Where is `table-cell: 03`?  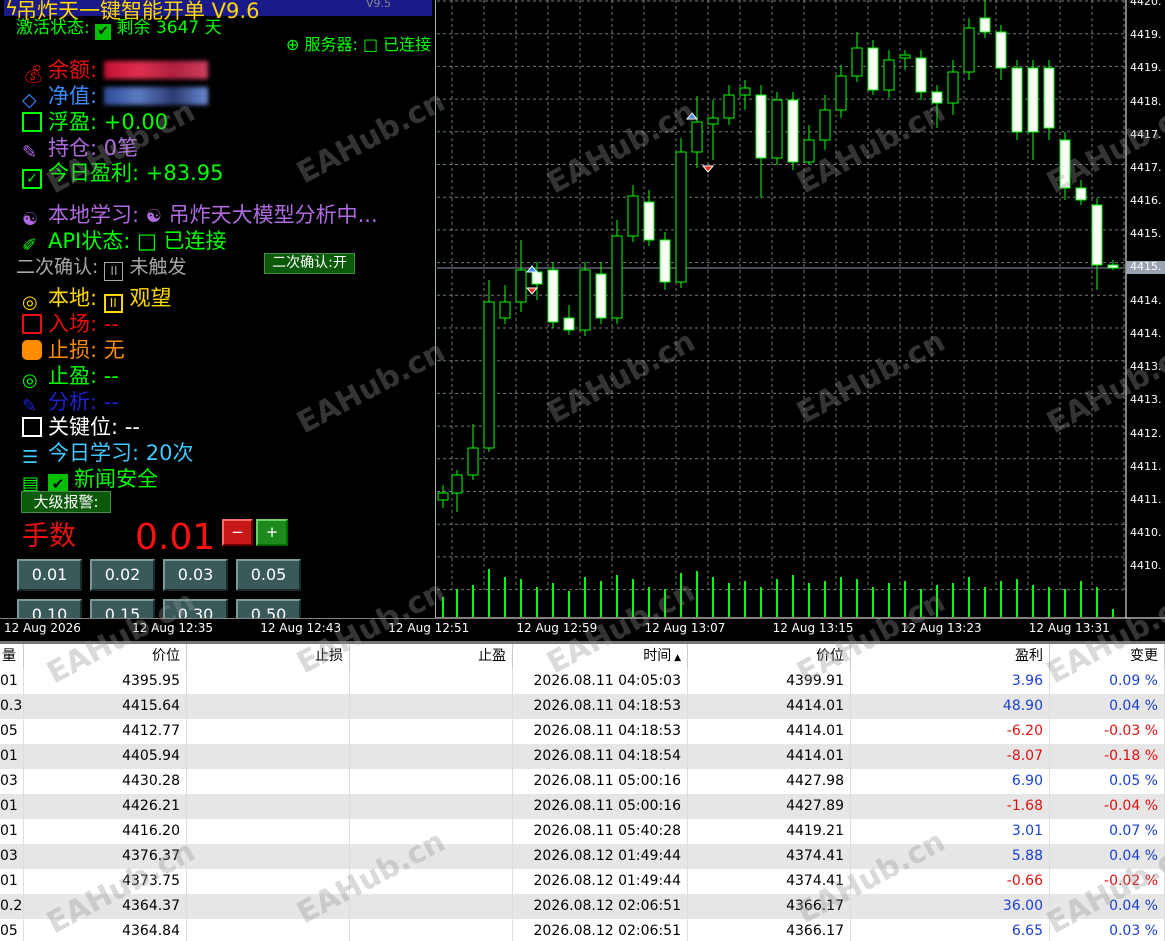 table-cell: 03 is located at coordinates (12, 781).